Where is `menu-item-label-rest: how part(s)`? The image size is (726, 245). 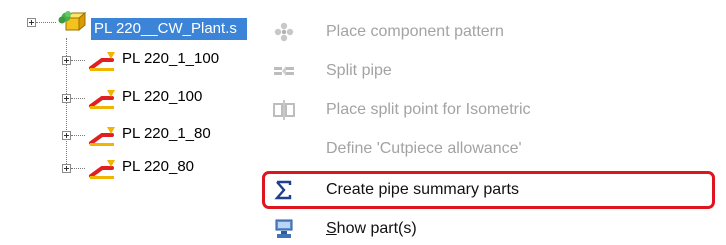 menu-item-label-rest: how part(s) is located at coordinates (376, 228).